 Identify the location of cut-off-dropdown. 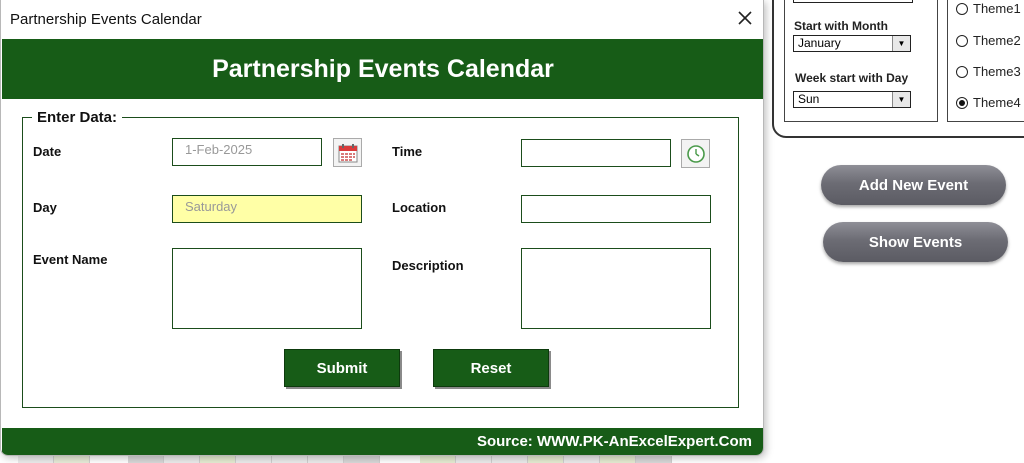
(853, 1).